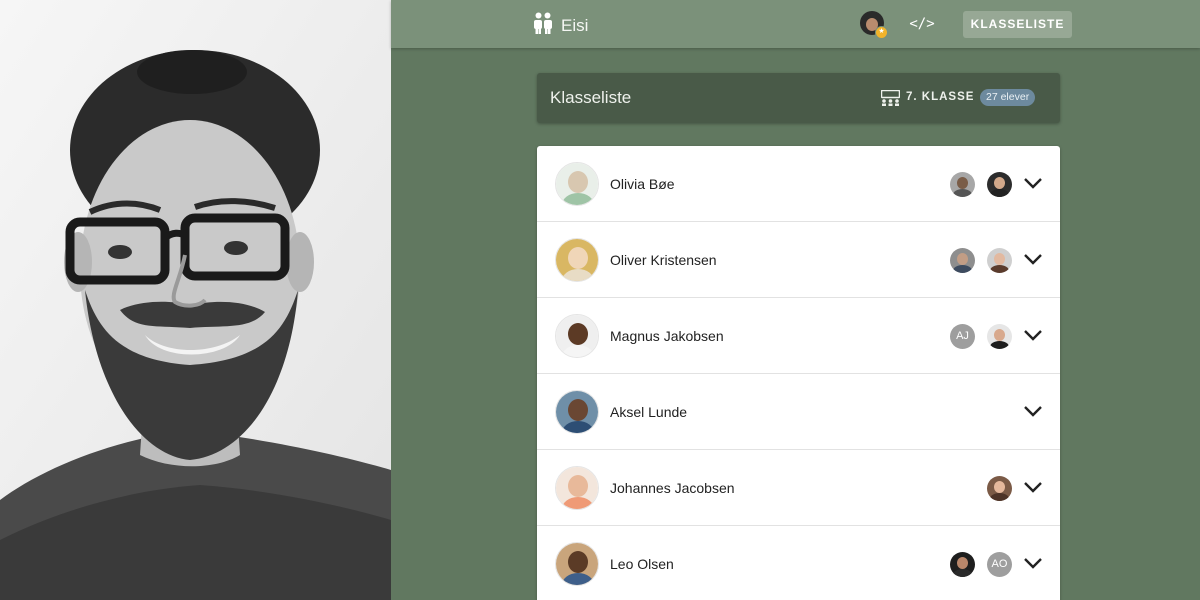 The width and height of the screenshot is (1200, 600). What do you see at coordinates (981, 336) in the screenshot?
I see `parent-avatars: AJ` at bounding box center [981, 336].